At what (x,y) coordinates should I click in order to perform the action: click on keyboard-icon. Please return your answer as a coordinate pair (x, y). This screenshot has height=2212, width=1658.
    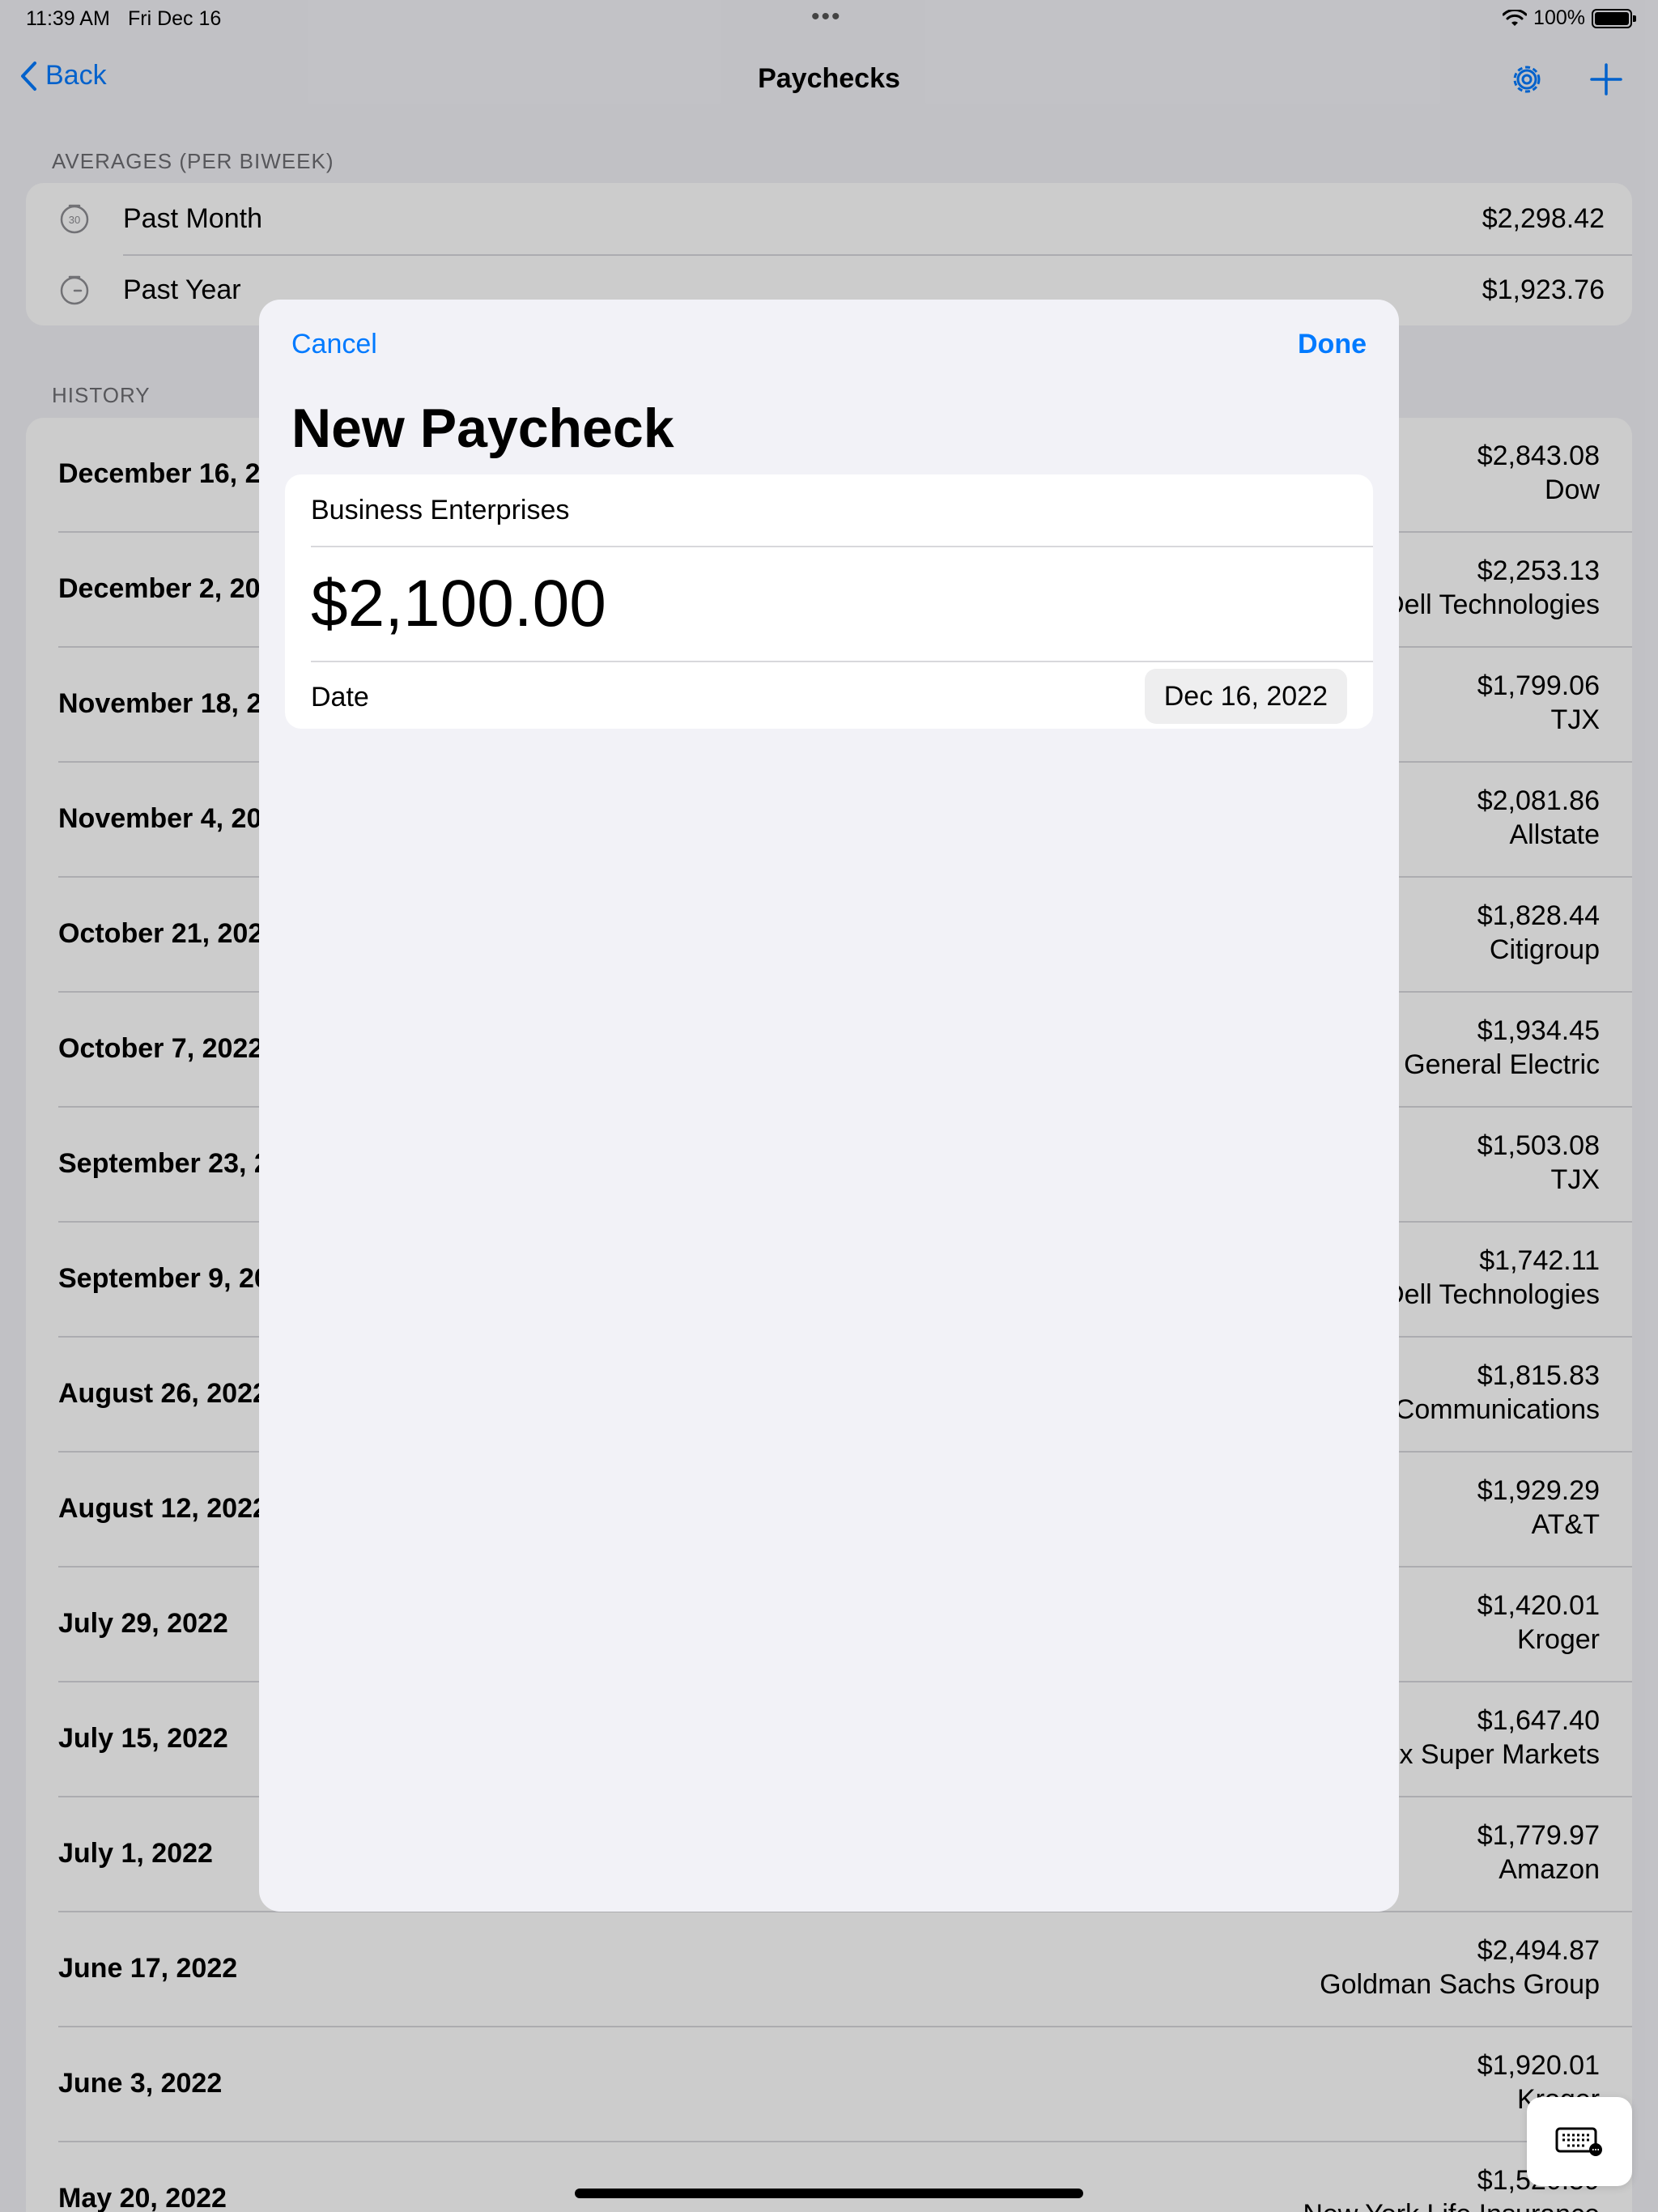
    Looking at the image, I should click on (1578, 2142).